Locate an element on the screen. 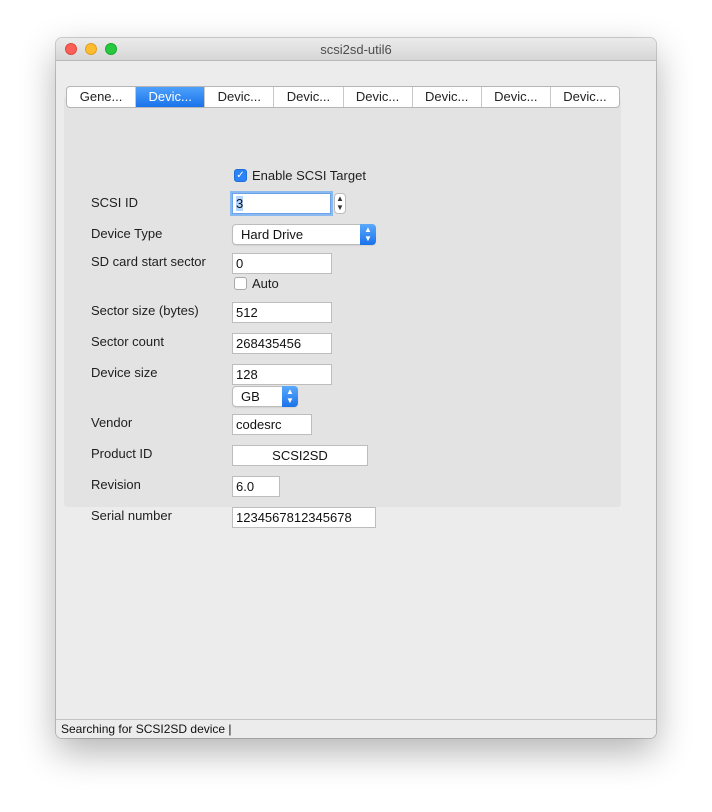 This screenshot has width=712, height=812. chevron-up-icon: ▲ is located at coordinates (340, 198).